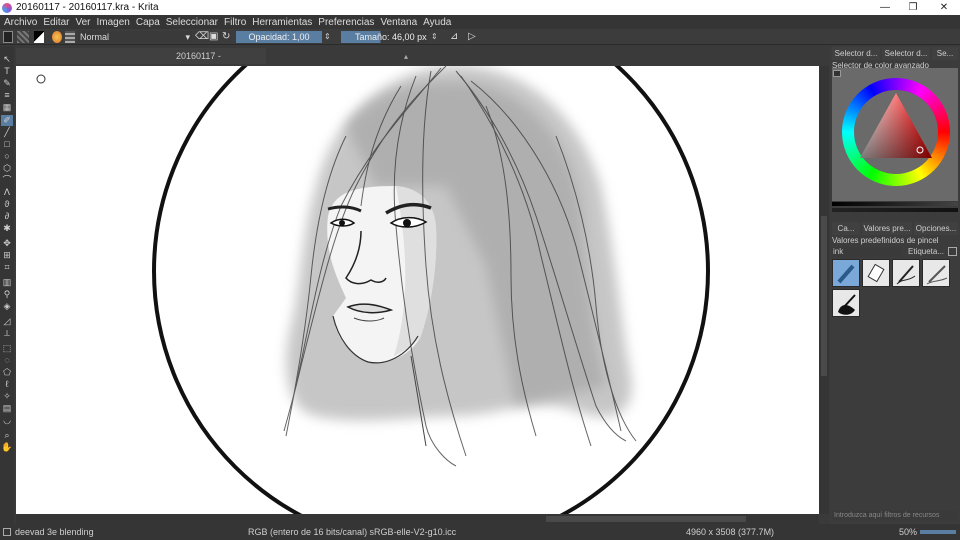  What do you see at coordinates (7, 306) in the screenshot?
I see `fill-icon: ◈` at bounding box center [7, 306].